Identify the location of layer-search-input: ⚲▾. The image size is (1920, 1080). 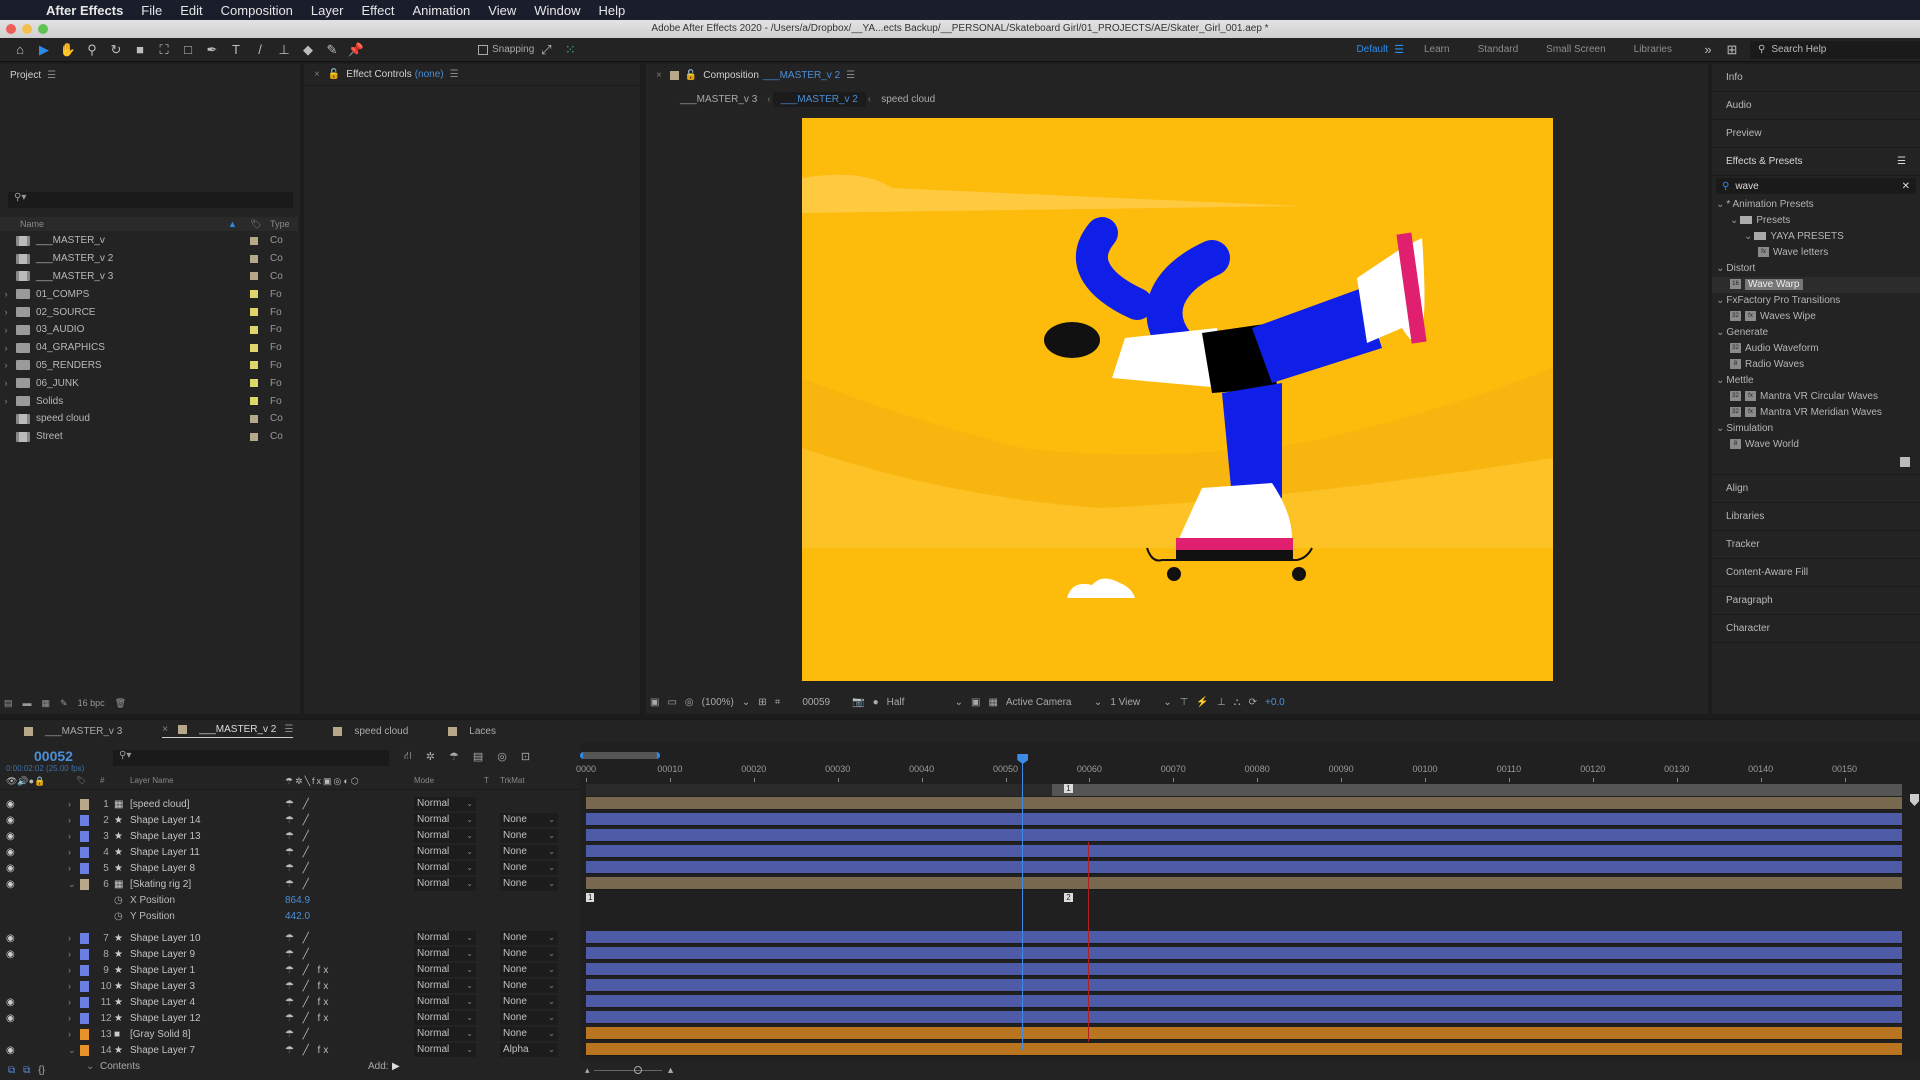
(251, 758).